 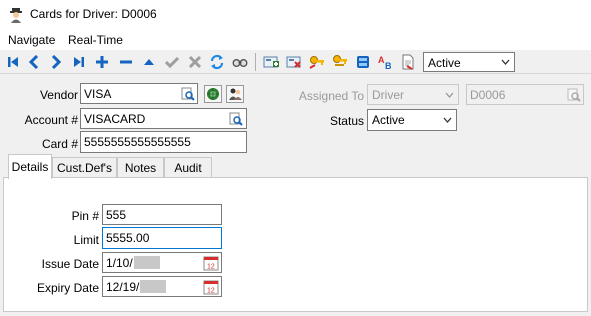 I want to click on card-stack-button, so click(x=363, y=62).